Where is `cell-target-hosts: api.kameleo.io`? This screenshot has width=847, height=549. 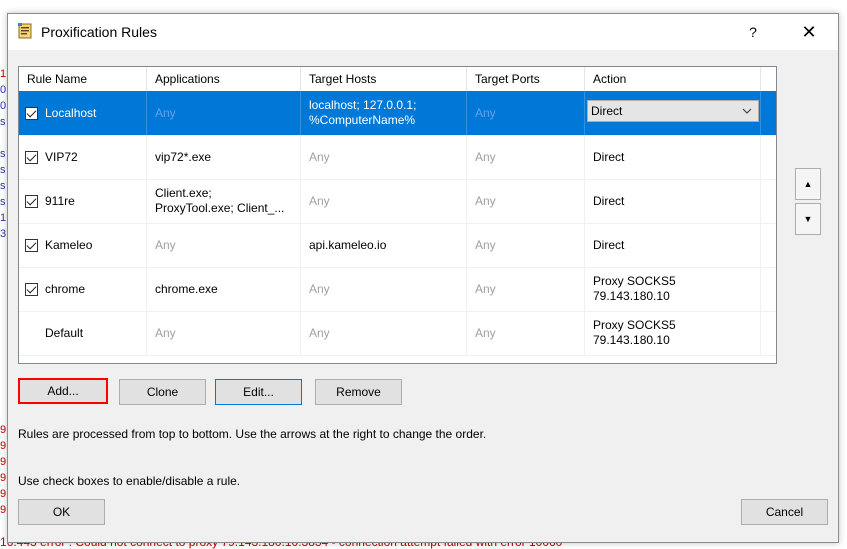 cell-target-hosts: api.kameleo.io is located at coordinates (384, 245).